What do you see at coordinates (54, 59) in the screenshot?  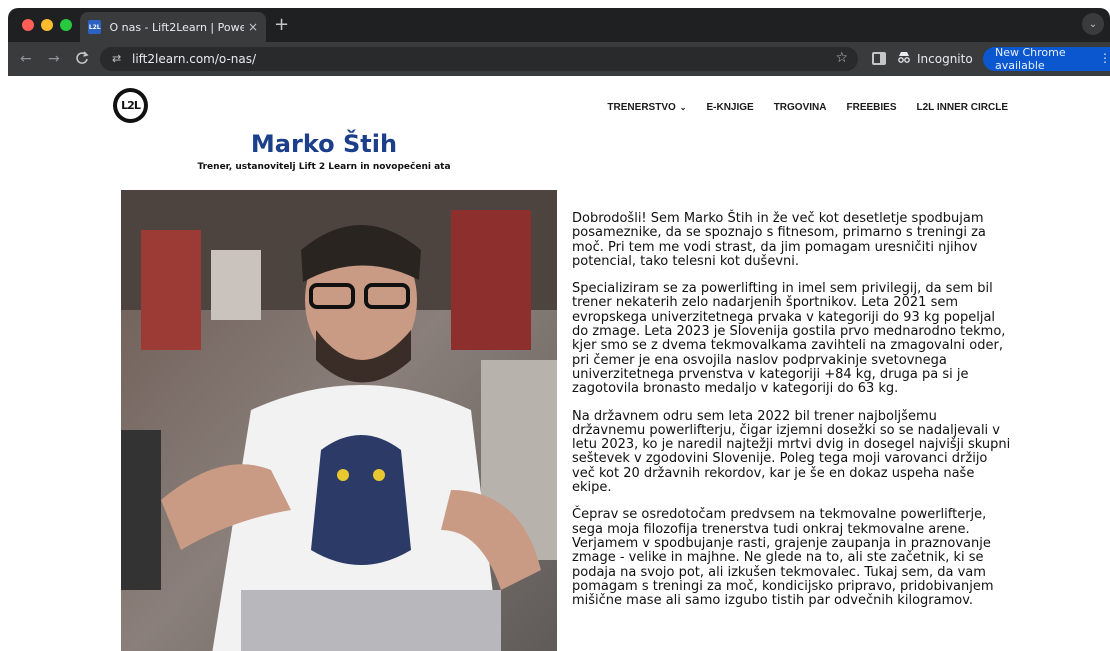 I see `forward-arrow-icon: →` at bounding box center [54, 59].